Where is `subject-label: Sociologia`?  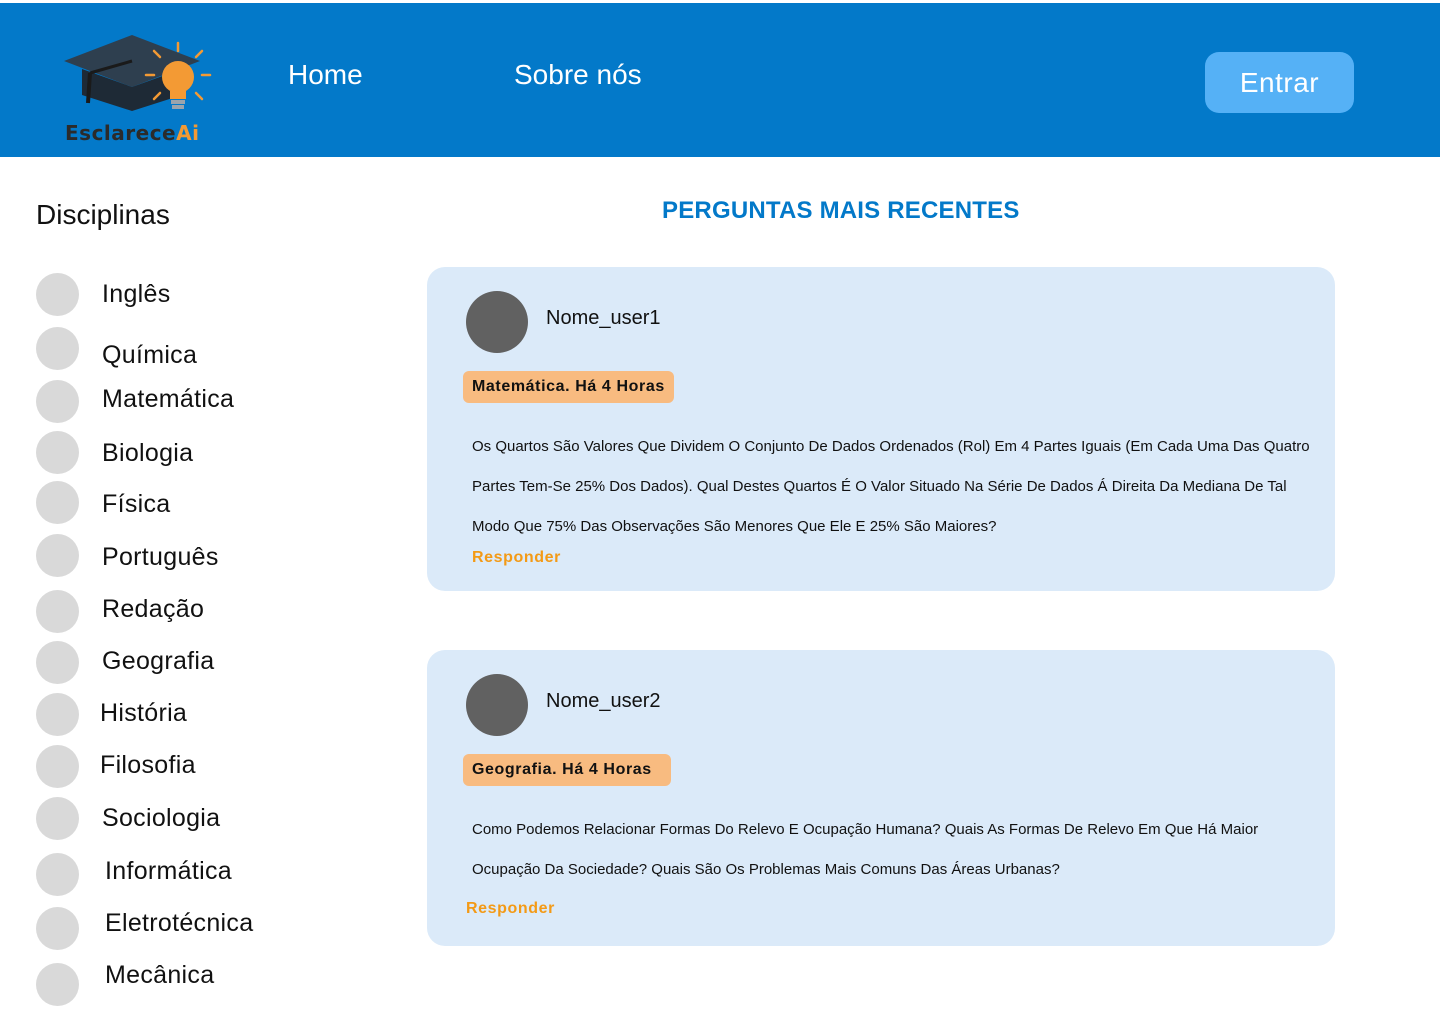 subject-label: Sociologia is located at coordinates (161, 818).